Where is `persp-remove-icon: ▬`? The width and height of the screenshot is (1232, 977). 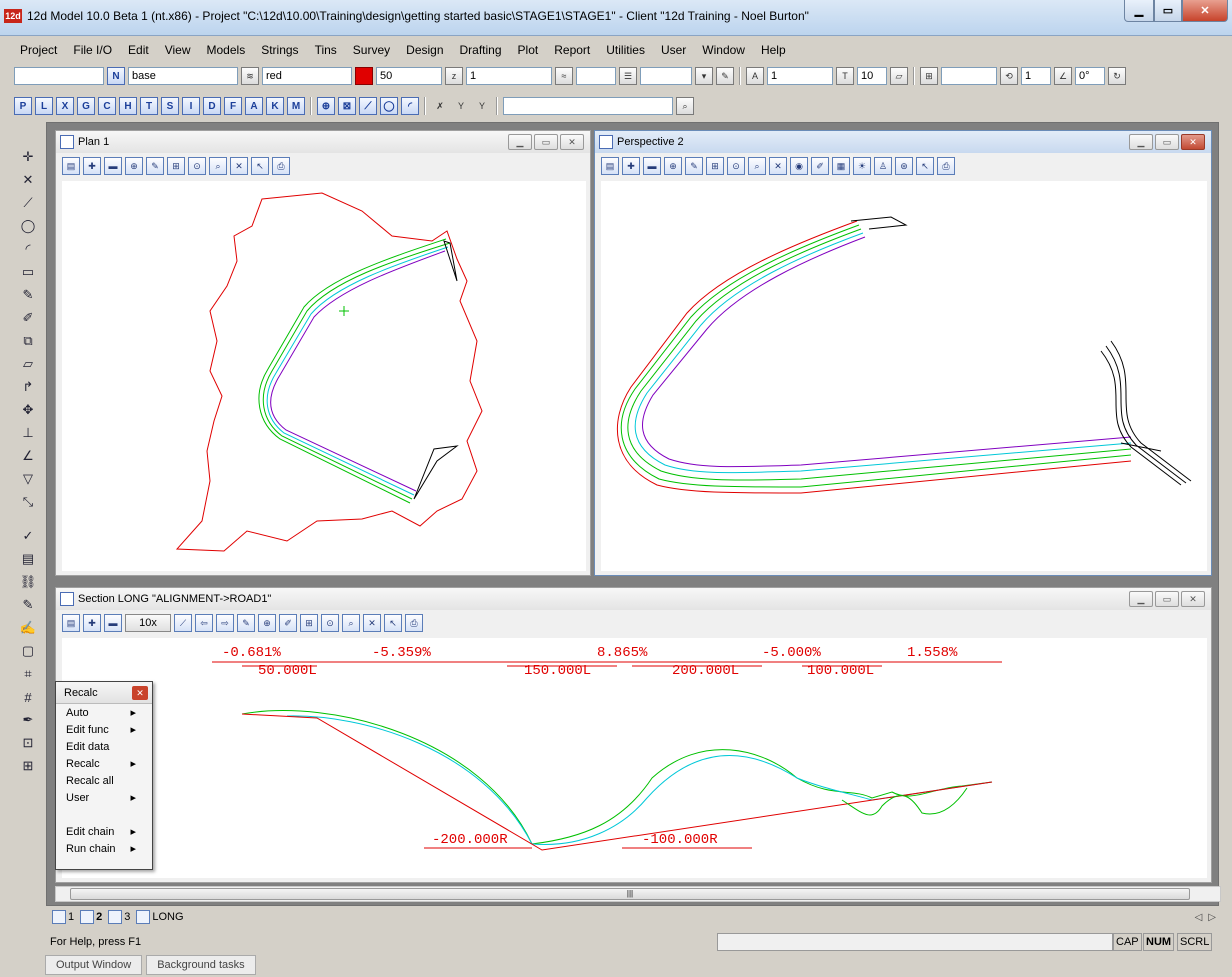
persp-remove-icon: ▬ is located at coordinates (652, 166).